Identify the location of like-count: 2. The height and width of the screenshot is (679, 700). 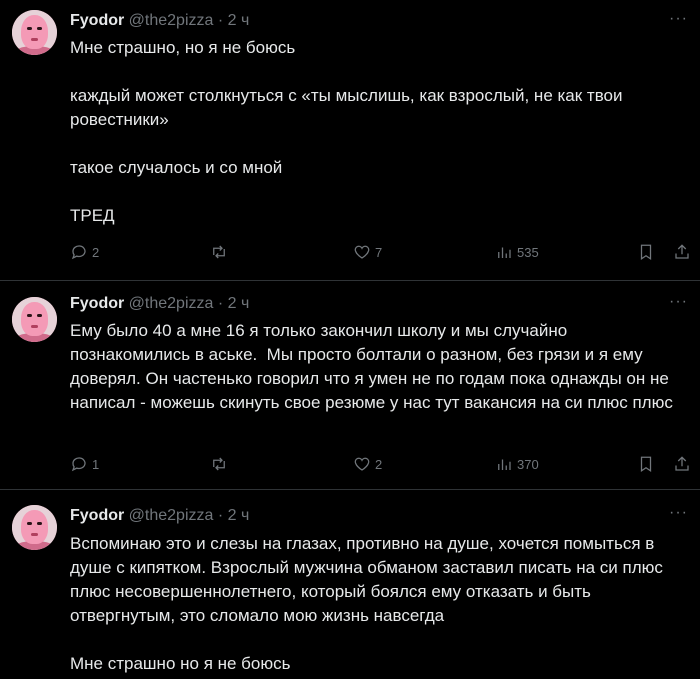
(379, 464).